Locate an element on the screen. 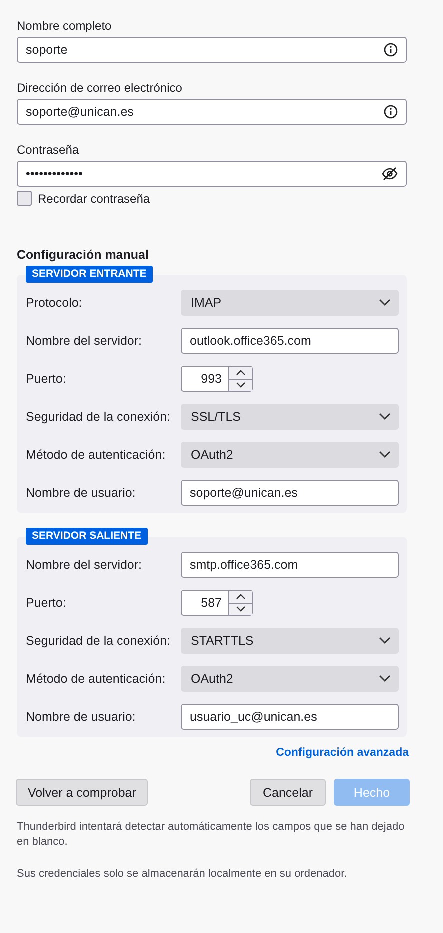  input-field: soporte is located at coordinates (212, 50).